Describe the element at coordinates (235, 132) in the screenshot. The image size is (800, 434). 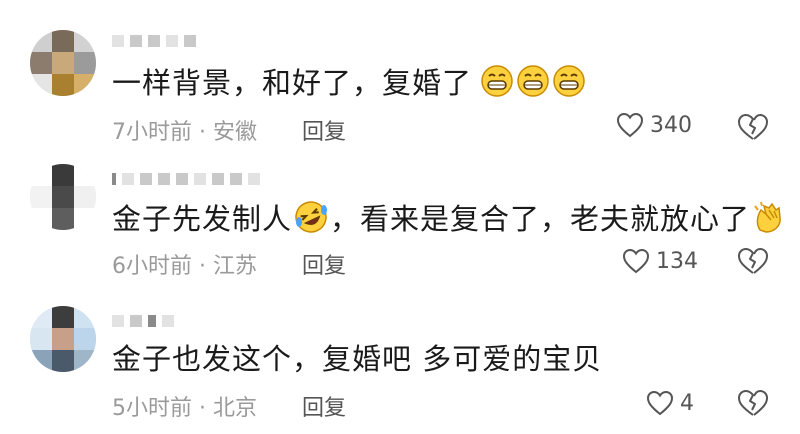
I see `comment-location: 安徽` at that location.